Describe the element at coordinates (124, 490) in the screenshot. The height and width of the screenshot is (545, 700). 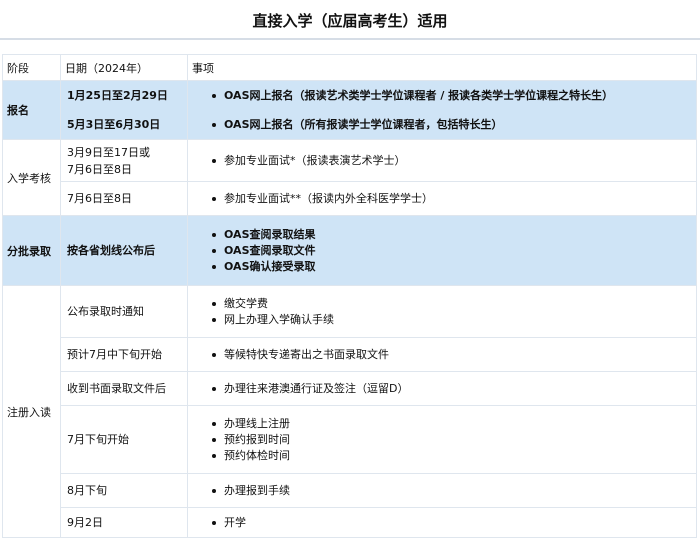
I see `enrol-date-5: 8月下旬` at that location.